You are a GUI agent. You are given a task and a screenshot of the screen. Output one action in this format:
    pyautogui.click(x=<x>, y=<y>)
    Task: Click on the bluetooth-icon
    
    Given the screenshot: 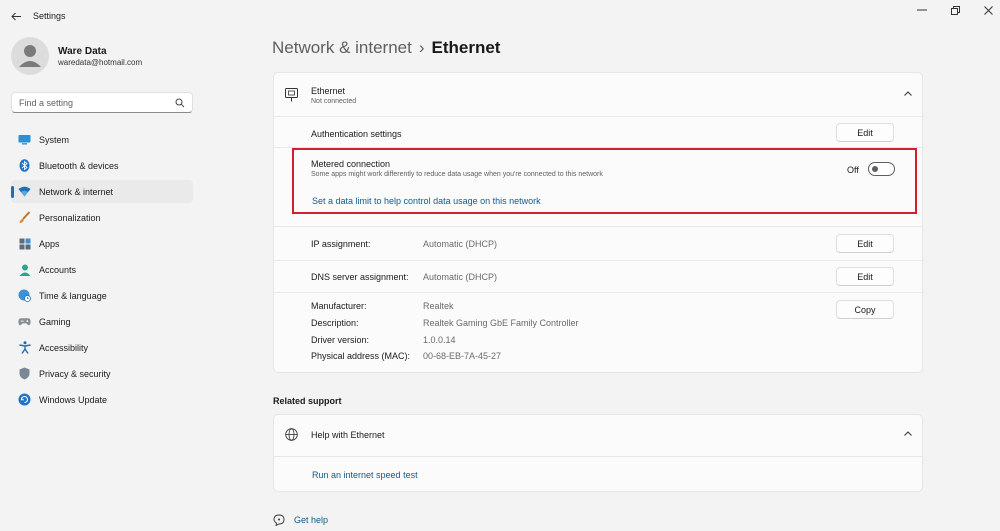 What is the action you would take?
    pyautogui.click(x=24, y=165)
    